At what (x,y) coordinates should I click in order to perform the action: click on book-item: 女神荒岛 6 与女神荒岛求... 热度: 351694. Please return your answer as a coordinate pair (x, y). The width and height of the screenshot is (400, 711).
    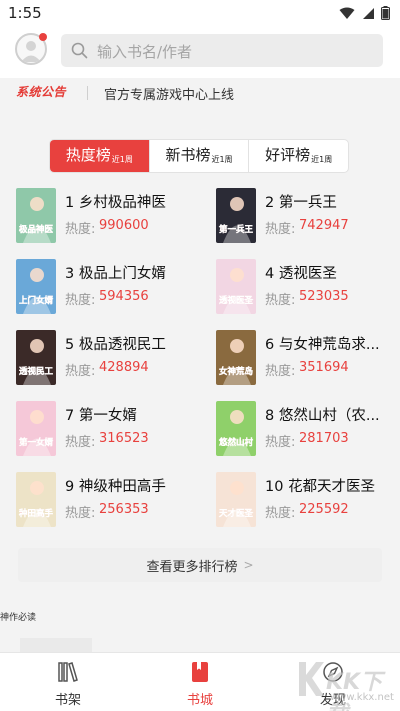
    Looking at the image, I should click on (308, 358).